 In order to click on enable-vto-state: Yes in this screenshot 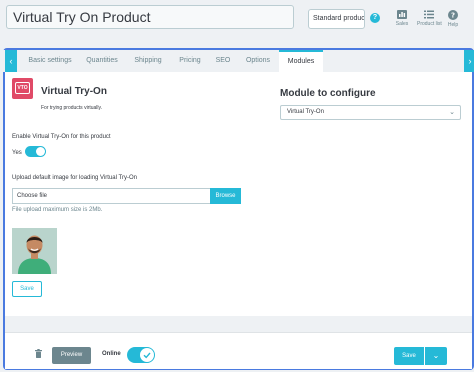, I will do `click(17, 153)`.